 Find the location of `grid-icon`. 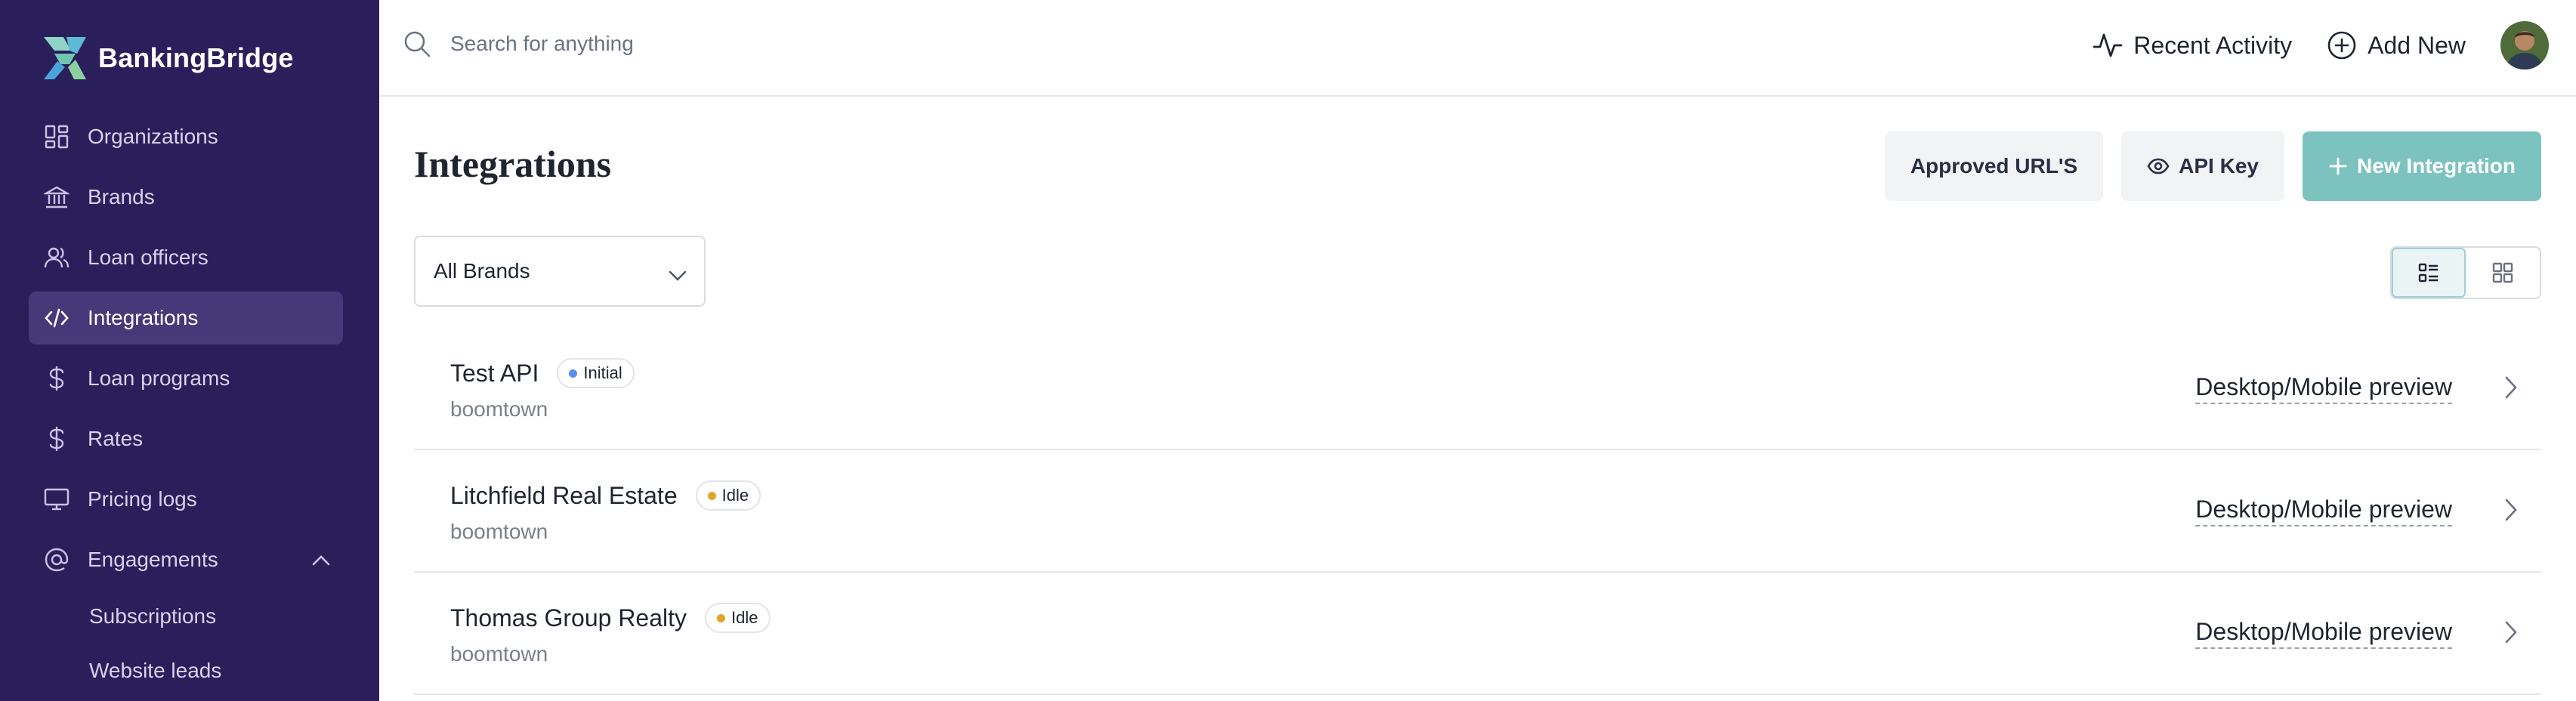

grid-icon is located at coordinates (57, 137).